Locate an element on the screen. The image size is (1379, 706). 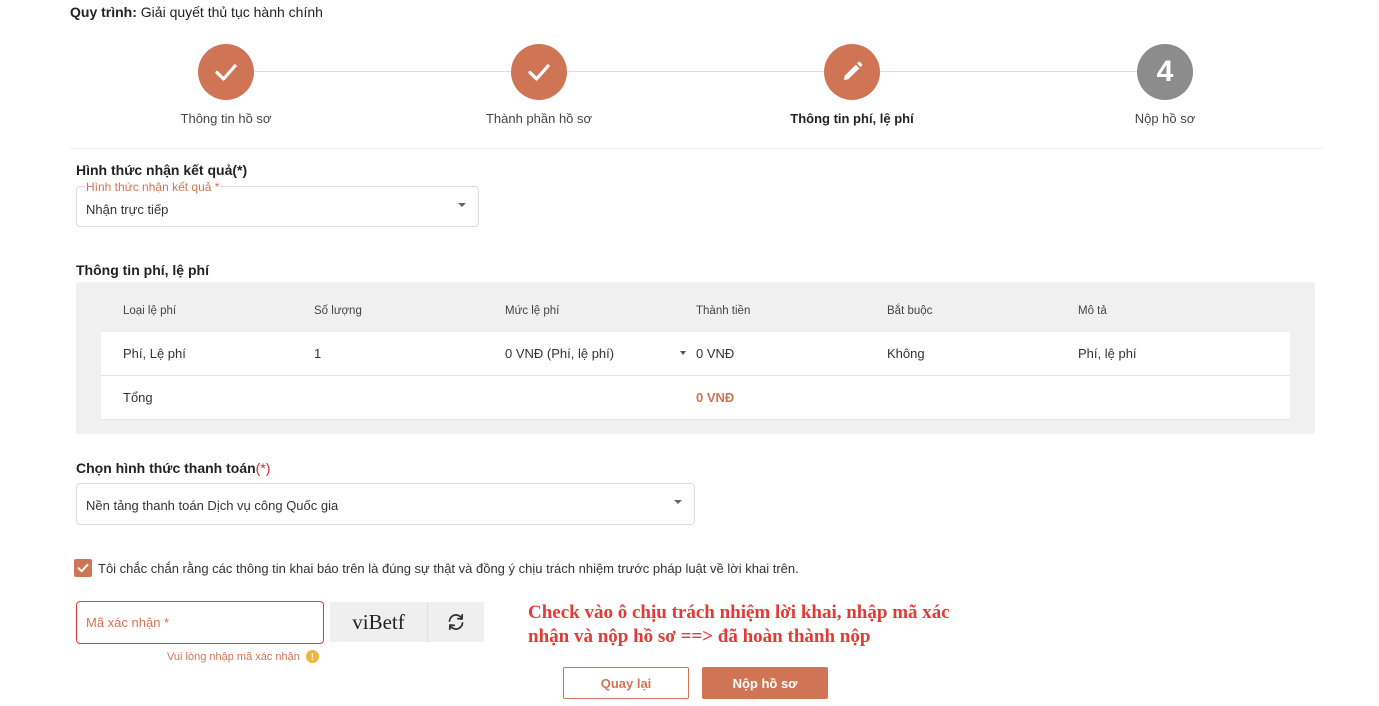
step-label: Thành phần hồ sơ is located at coordinates (539, 118).